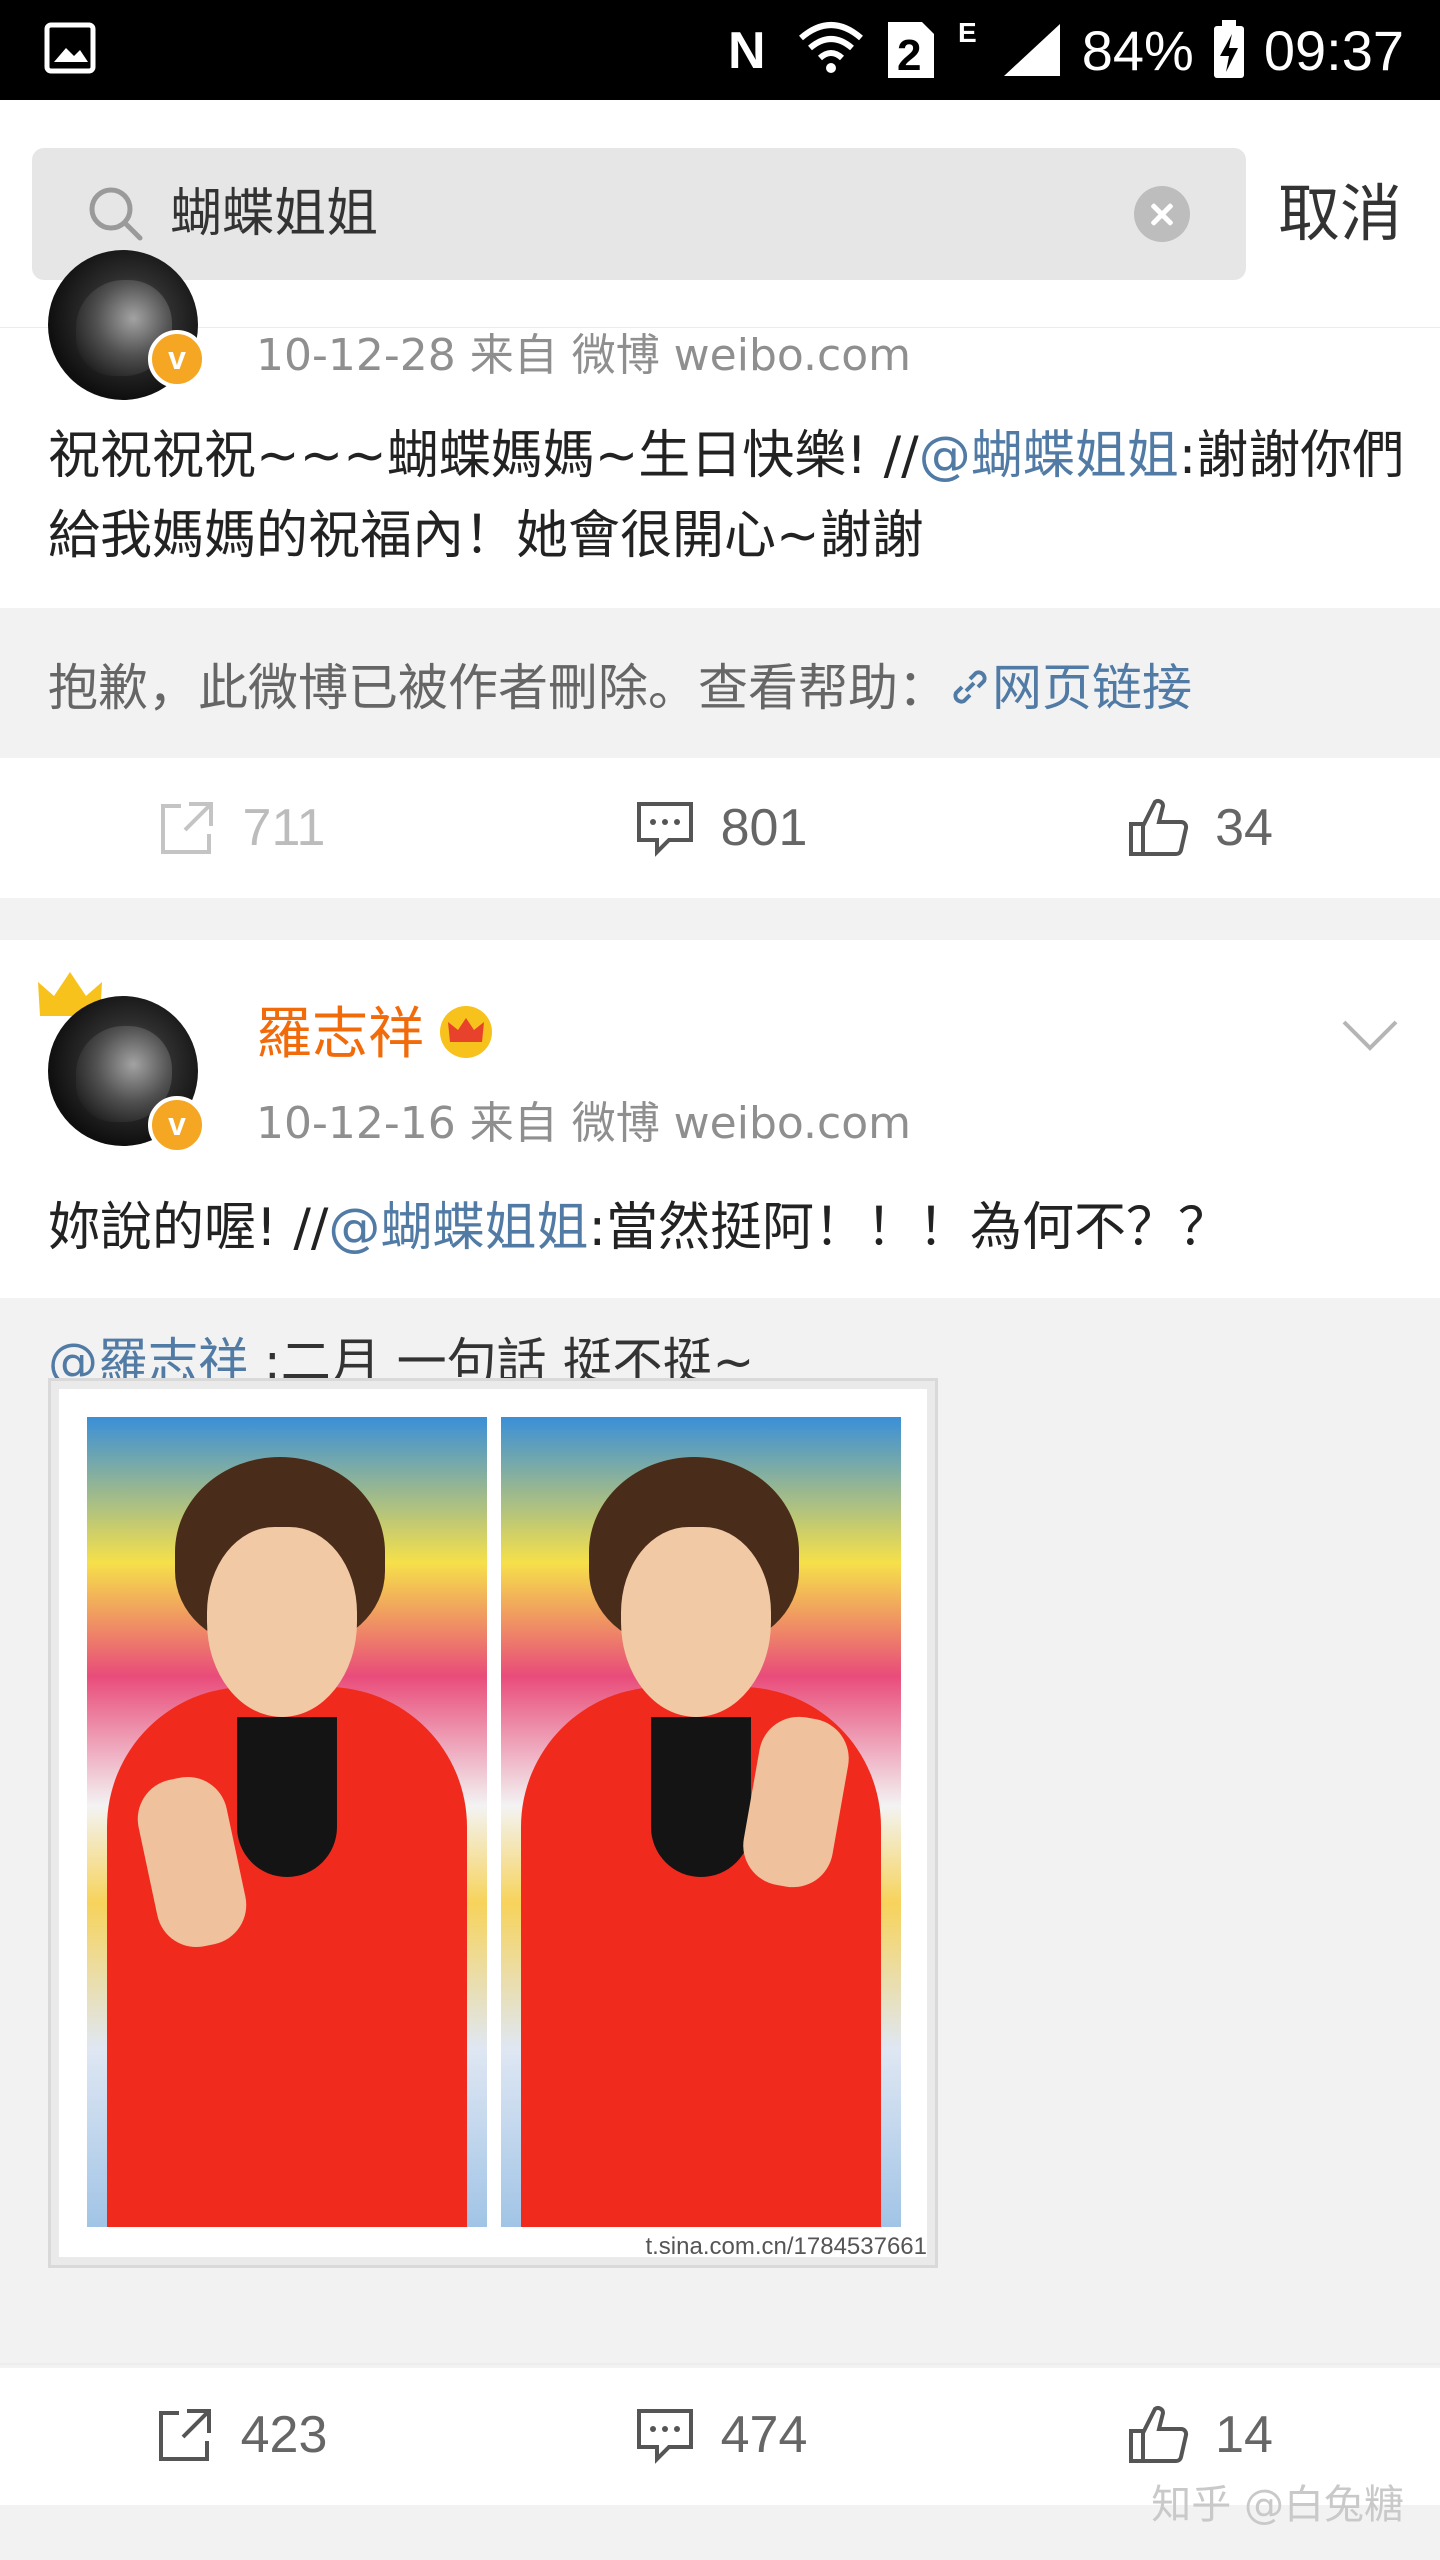 This screenshot has width=1440, height=2560. What do you see at coordinates (1340, 214) in the screenshot?
I see `cancel-button: 取消` at bounding box center [1340, 214].